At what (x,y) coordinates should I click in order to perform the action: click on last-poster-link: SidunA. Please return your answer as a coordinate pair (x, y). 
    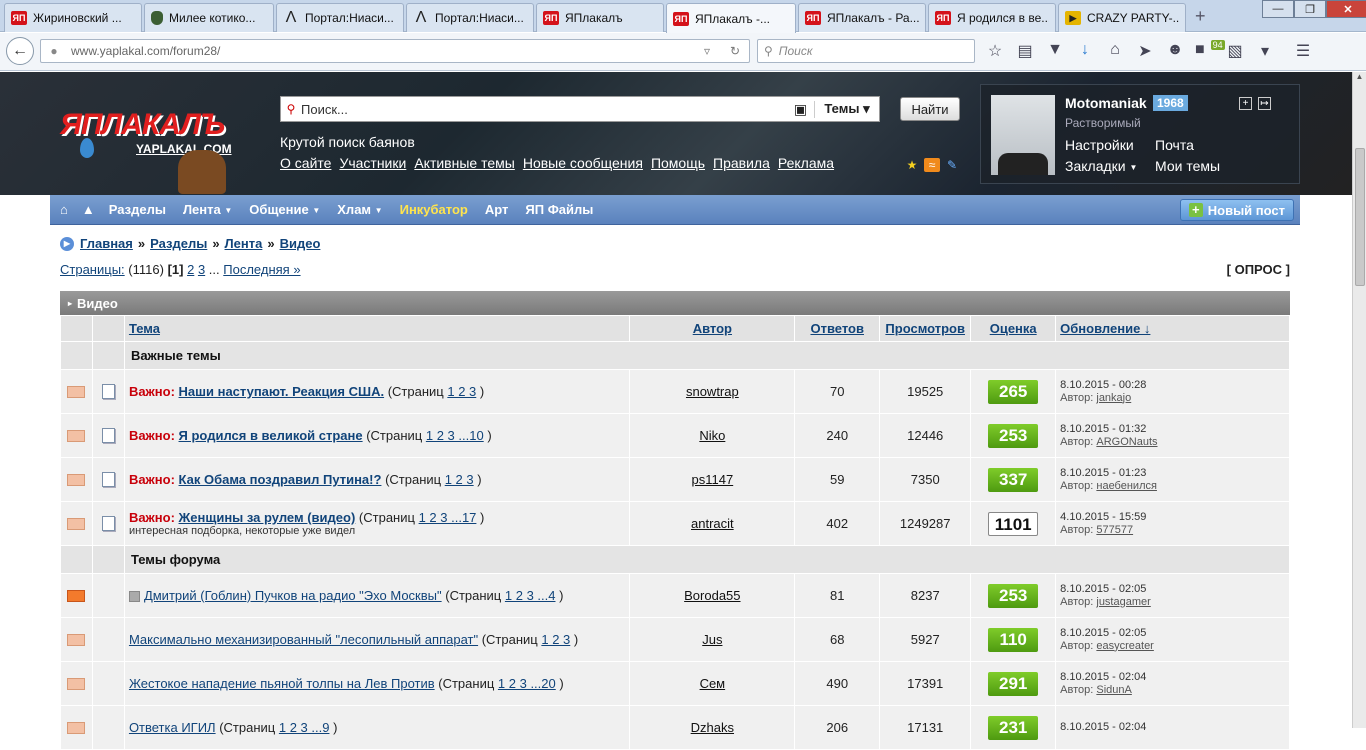
    Looking at the image, I should click on (1113, 690).